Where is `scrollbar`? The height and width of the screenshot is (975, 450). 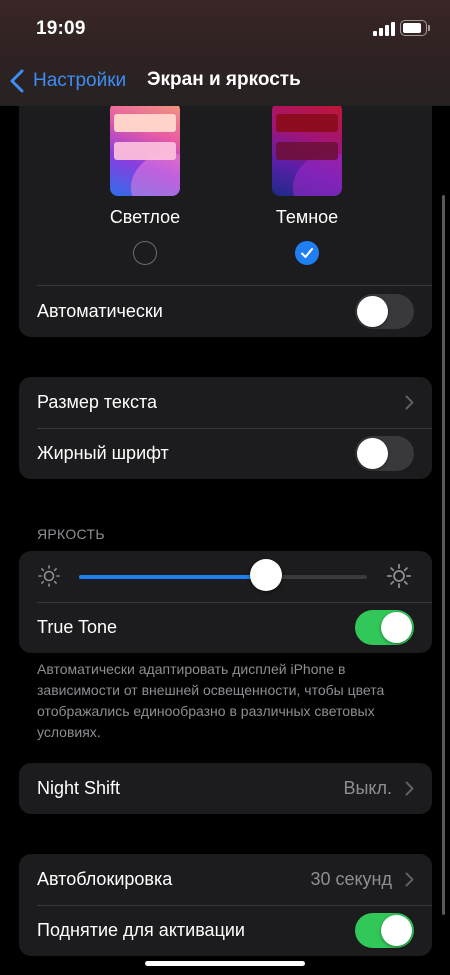 scrollbar is located at coordinates (443, 555).